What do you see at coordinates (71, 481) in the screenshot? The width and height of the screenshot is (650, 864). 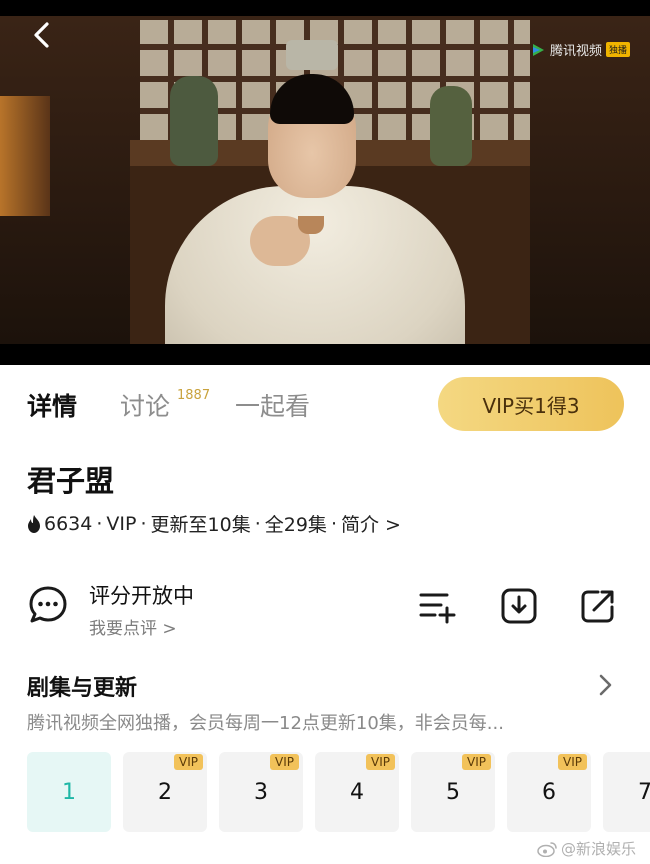 I see `show-title: 君子盟` at bounding box center [71, 481].